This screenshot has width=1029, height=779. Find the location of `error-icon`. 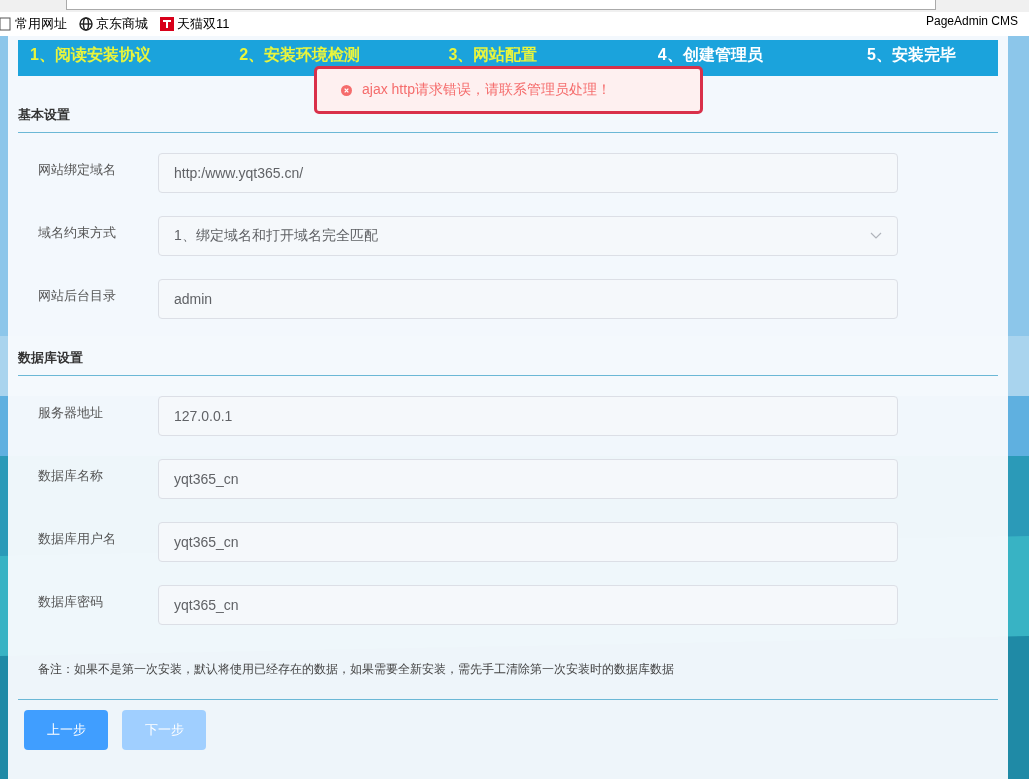

error-icon is located at coordinates (346, 90).